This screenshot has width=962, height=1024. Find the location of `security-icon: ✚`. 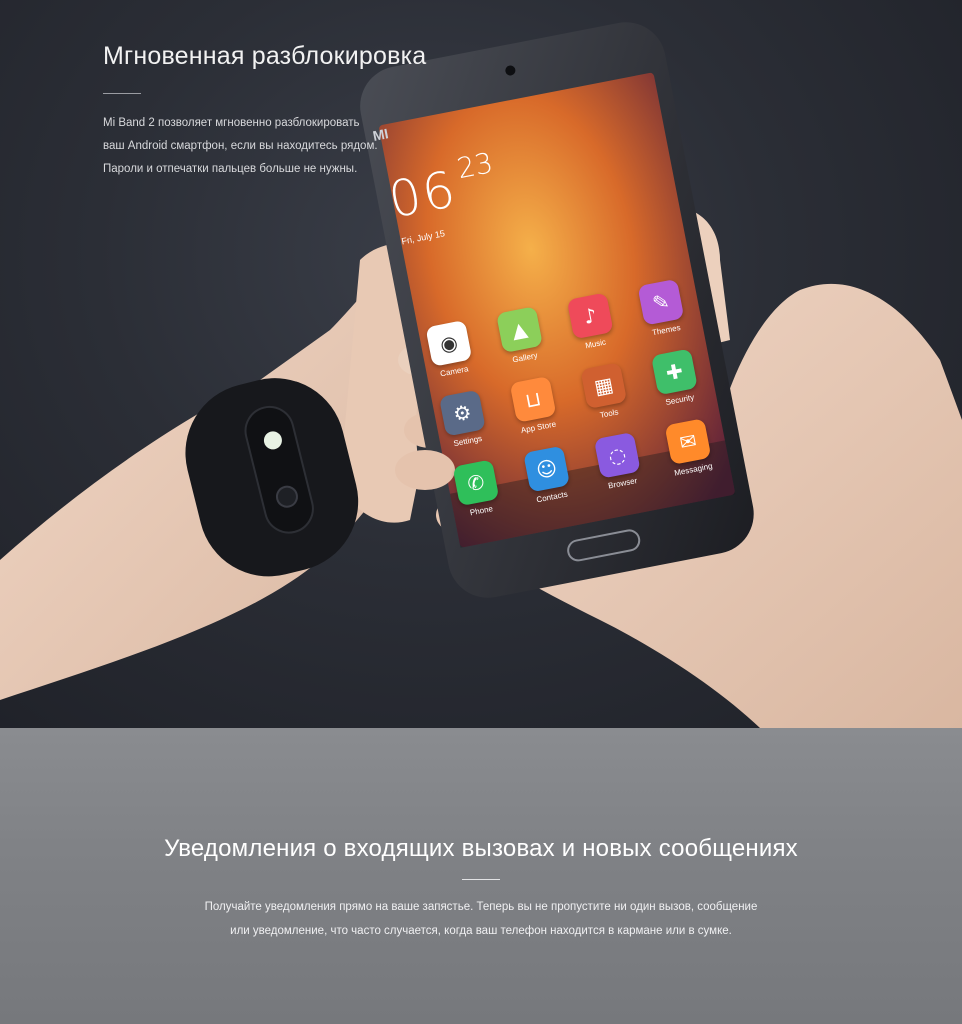

security-icon: ✚ is located at coordinates (674, 372).